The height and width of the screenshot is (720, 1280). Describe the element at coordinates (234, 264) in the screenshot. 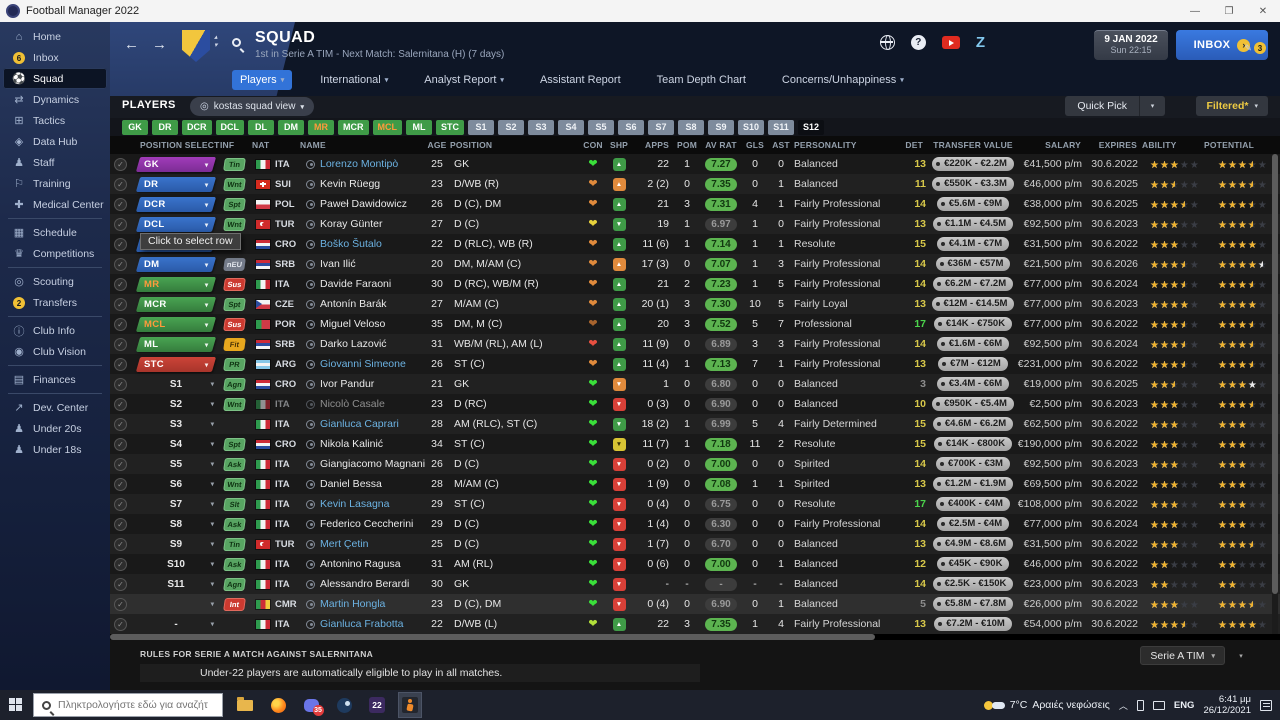

I see `info-badge: nEU` at that location.